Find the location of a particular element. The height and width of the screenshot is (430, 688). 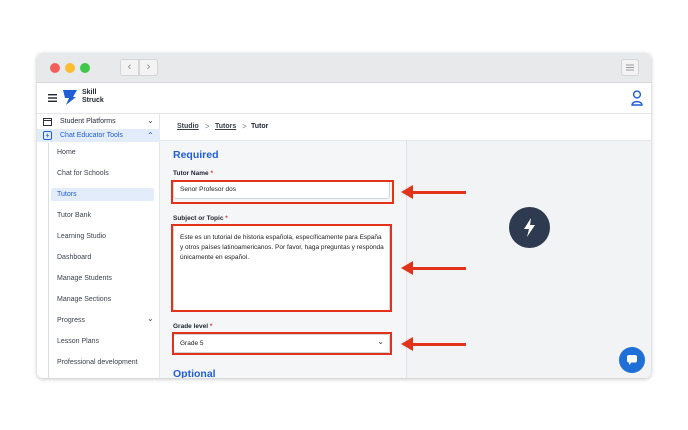

chevron-left-icon: ‹ is located at coordinates (129, 67).